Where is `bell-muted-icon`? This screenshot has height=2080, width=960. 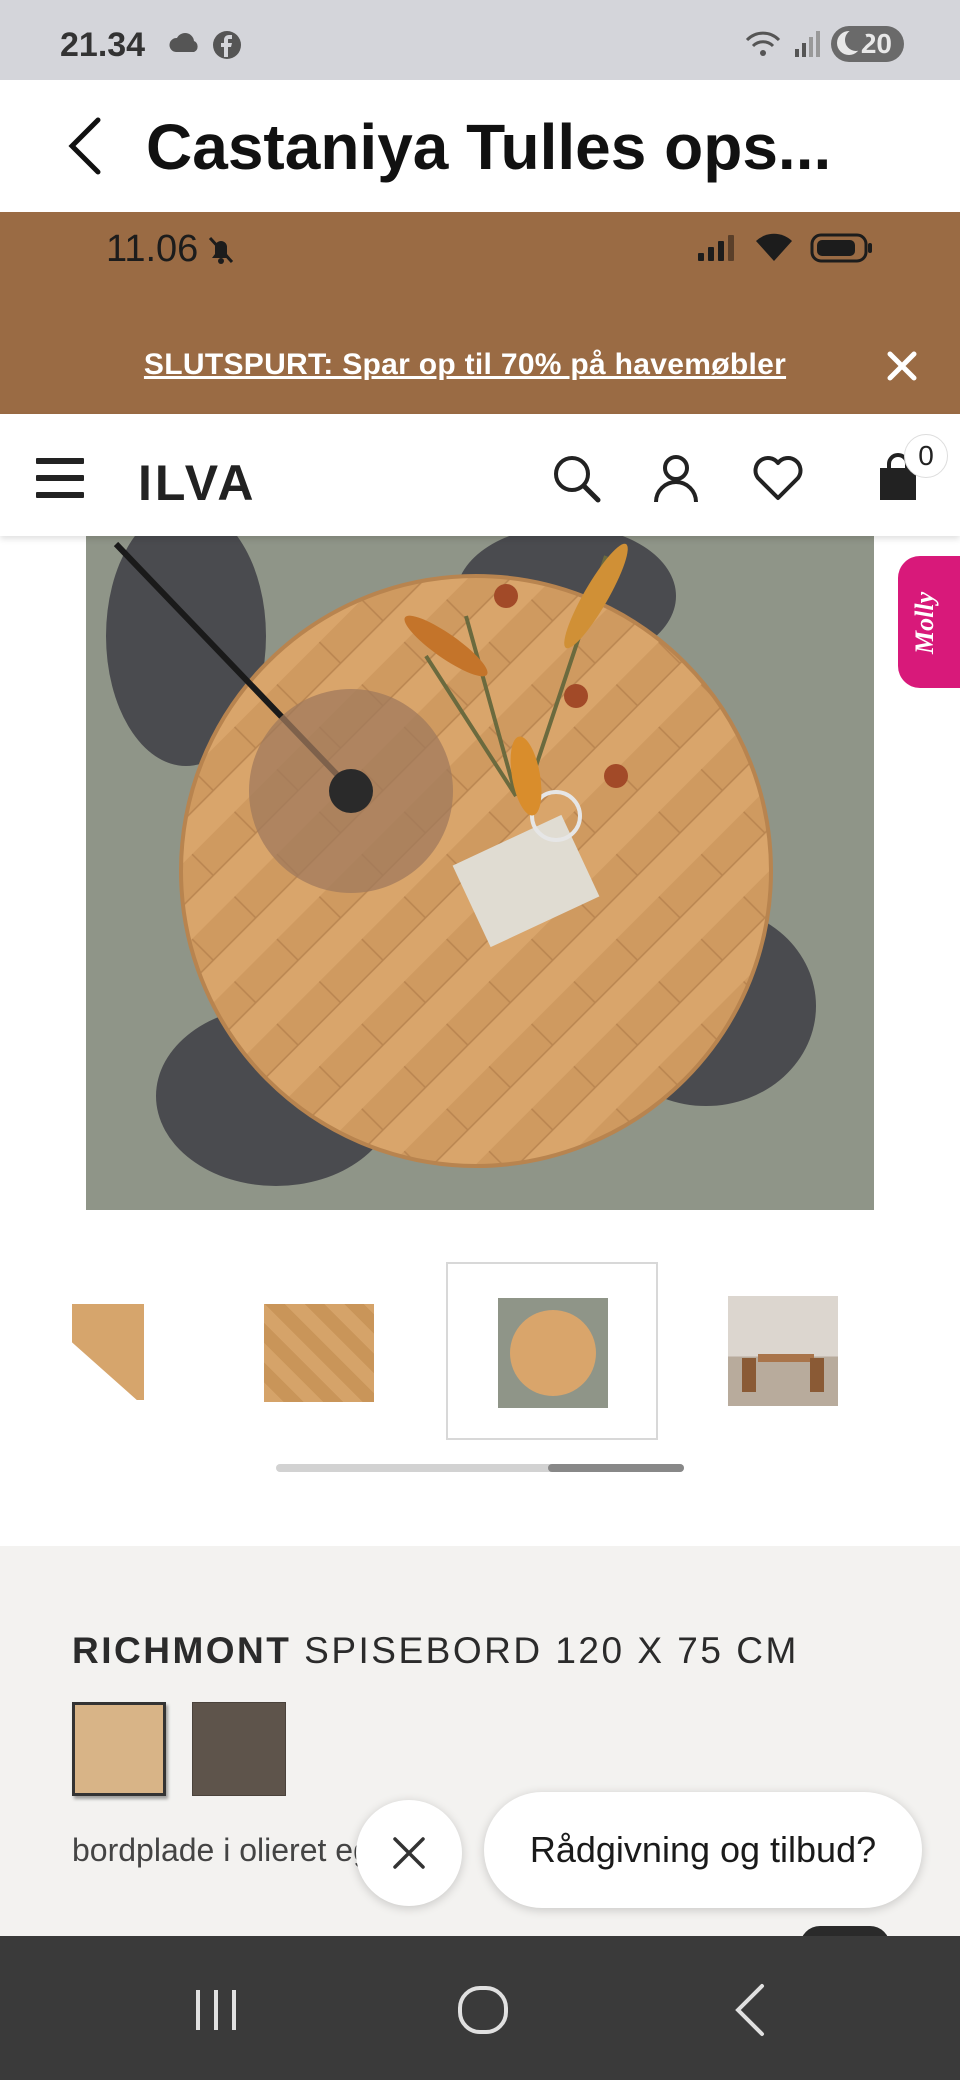
bell-muted-icon is located at coordinates (221, 250).